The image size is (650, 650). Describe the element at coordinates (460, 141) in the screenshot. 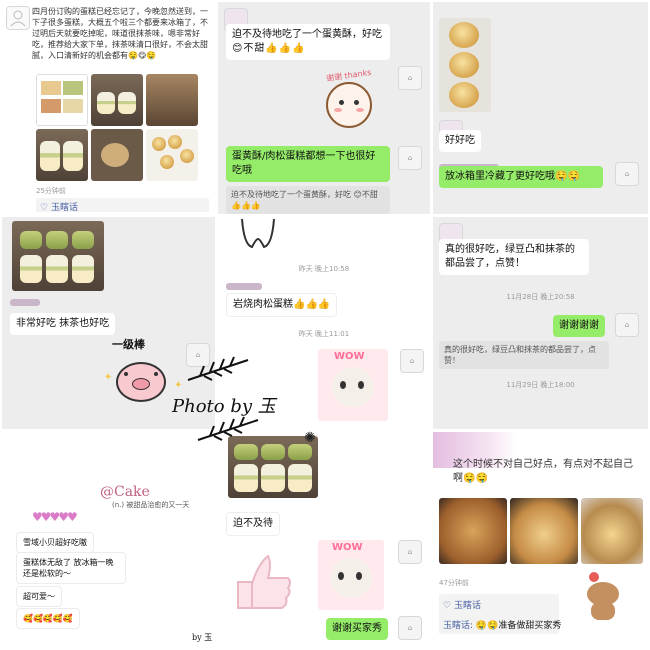

I see `message-bubble: 好好吃` at that location.